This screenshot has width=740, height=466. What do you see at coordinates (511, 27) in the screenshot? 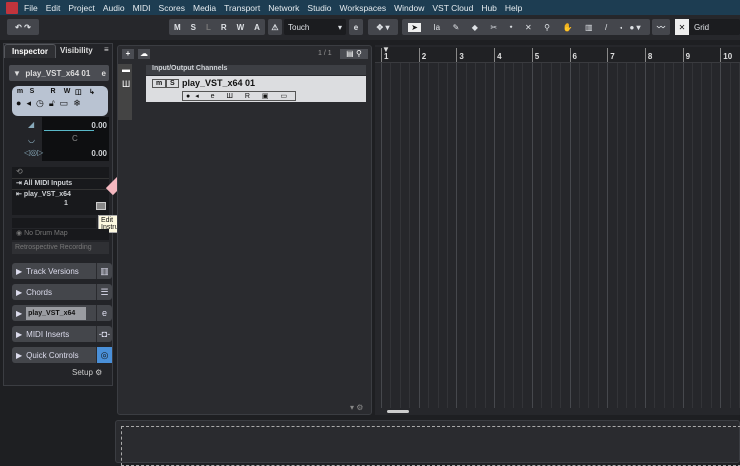
I see `glue-tool-icon: ⬩` at bounding box center [511, 27].